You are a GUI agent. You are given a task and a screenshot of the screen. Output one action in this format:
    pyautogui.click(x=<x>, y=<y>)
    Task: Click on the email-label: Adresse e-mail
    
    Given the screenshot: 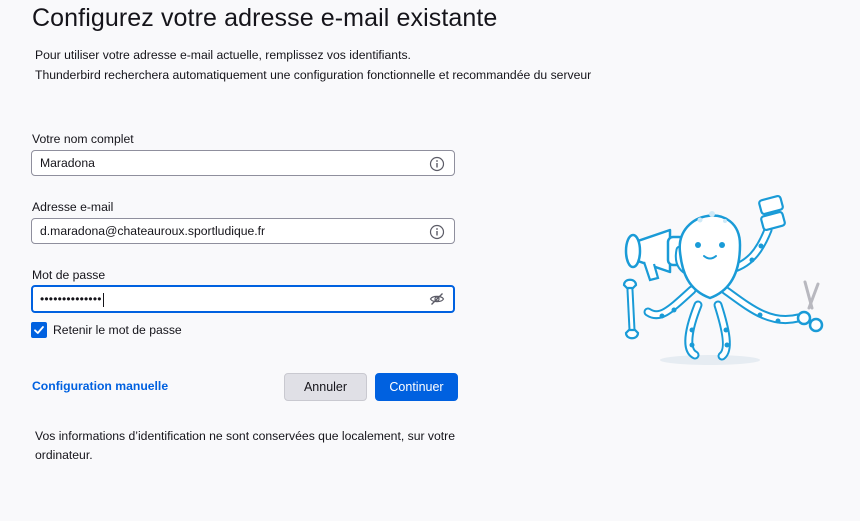 What is the action you would take?
    pyautogui.click(x=73, y=207)
    